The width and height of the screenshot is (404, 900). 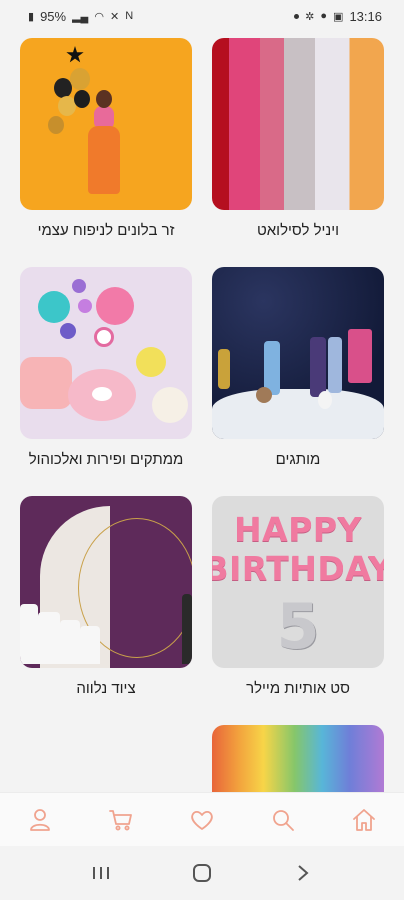 I want to click on category-image-mylar-letters: HAPPY BIRTHDAY 5, so click(x=298, y=582).